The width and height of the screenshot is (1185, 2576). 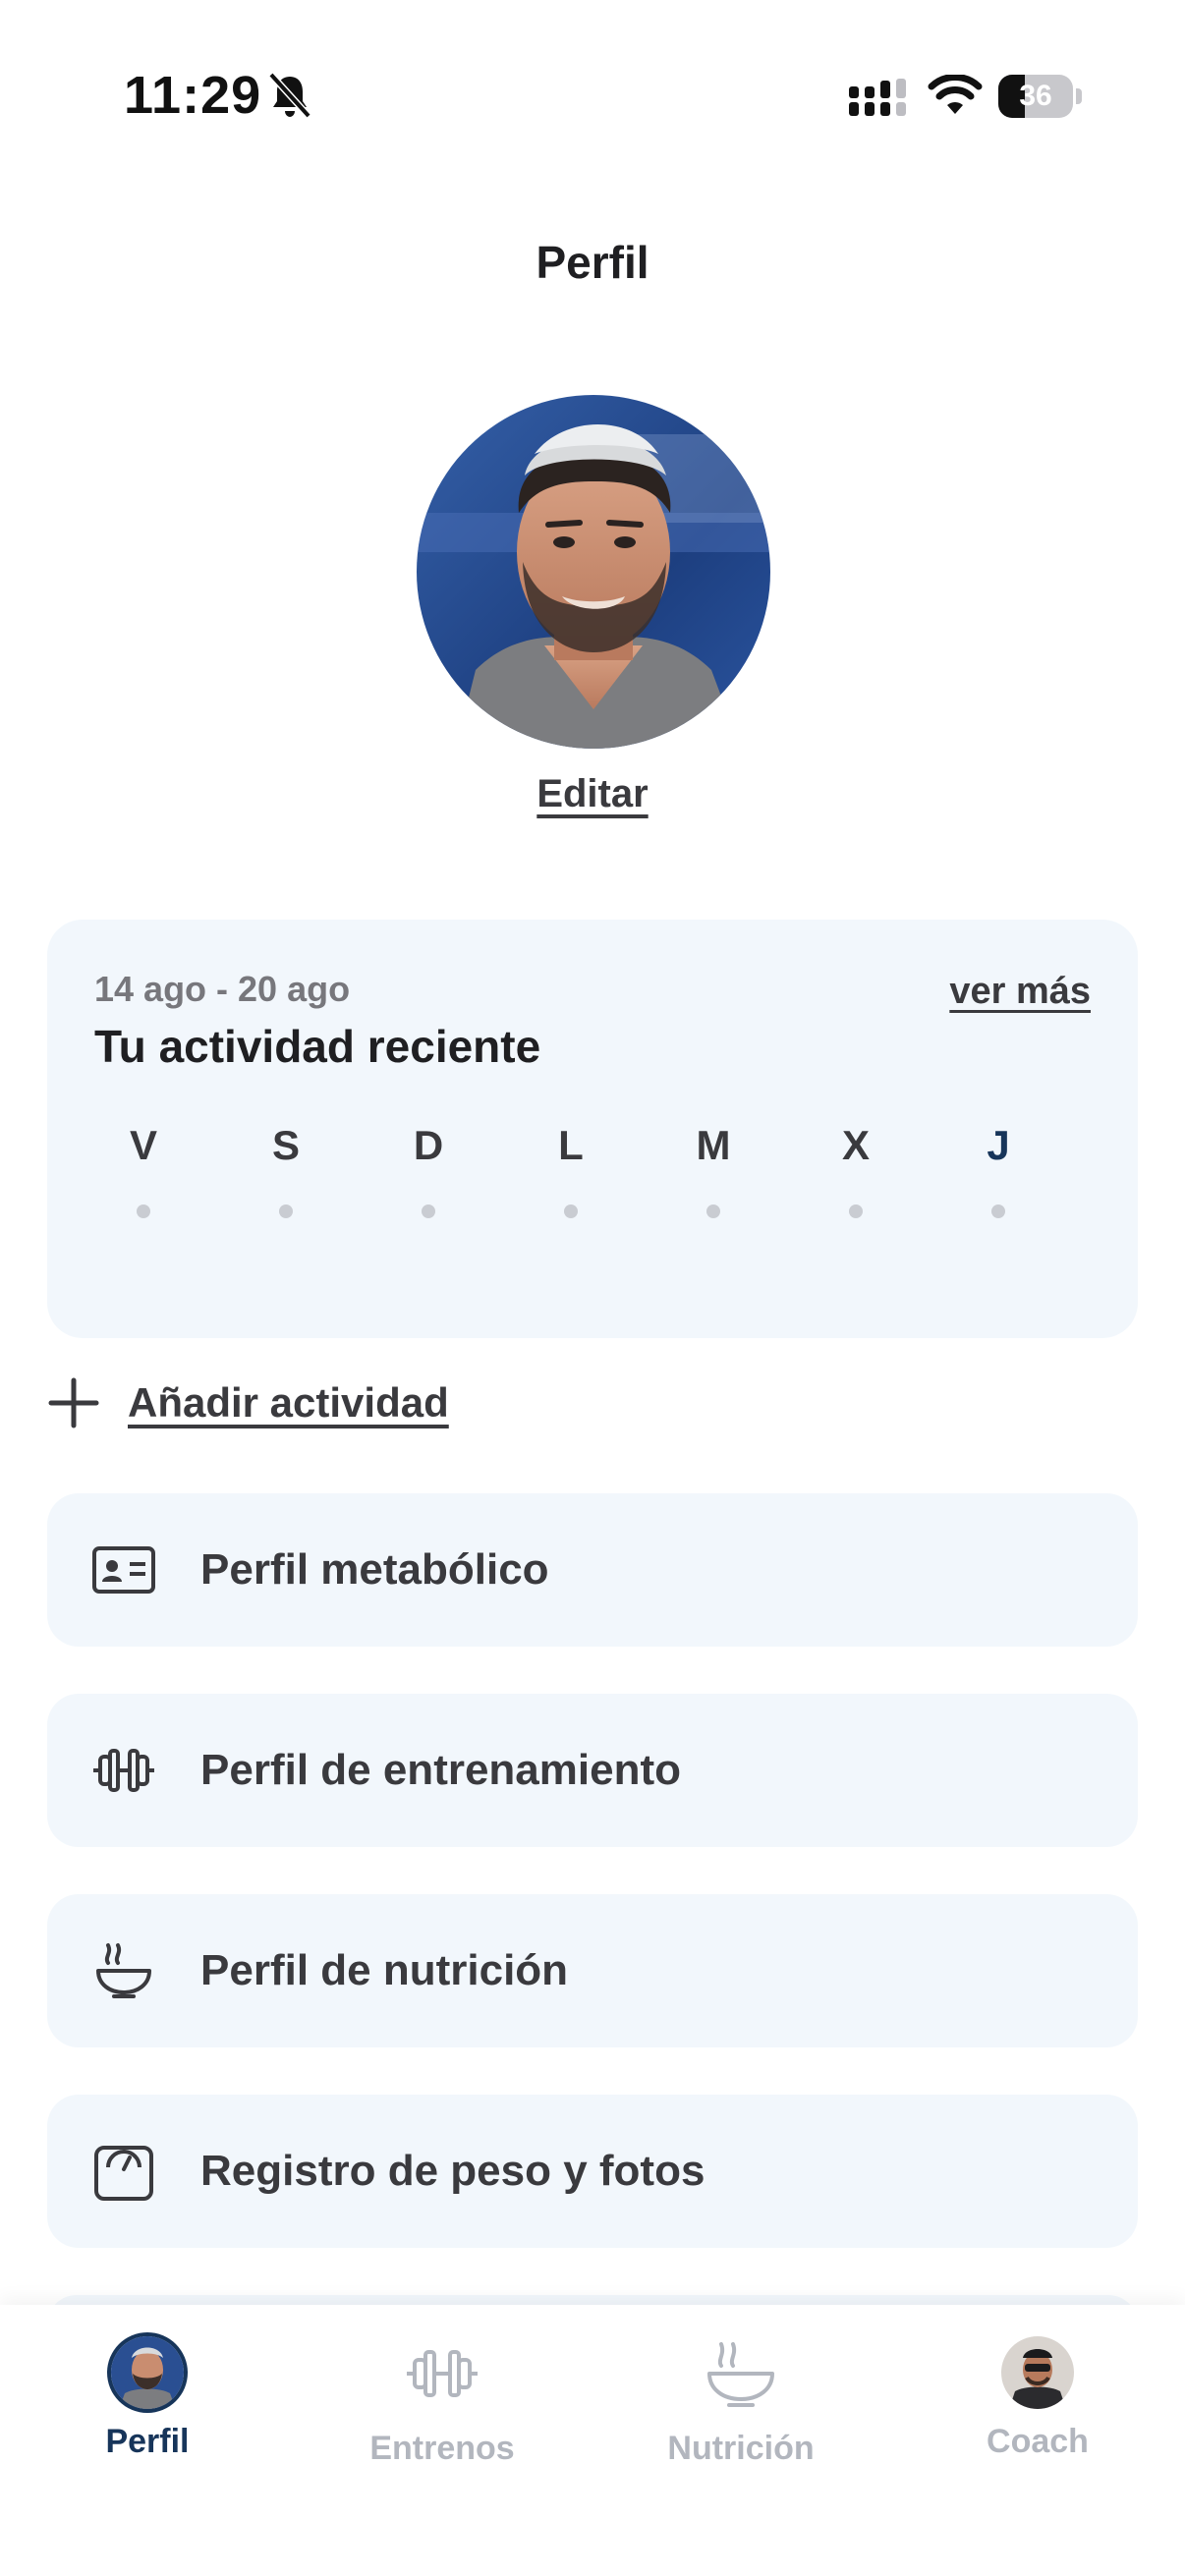 I want to click on bell-slash-icon, so click(x=289, y=95).